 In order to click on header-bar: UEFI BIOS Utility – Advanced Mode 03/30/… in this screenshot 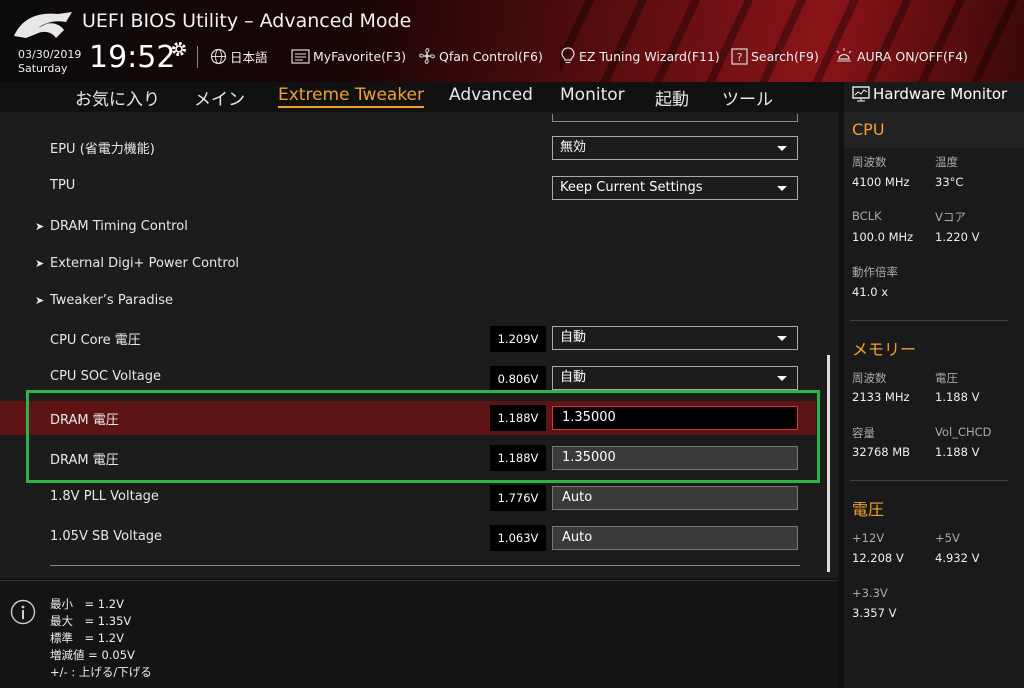, I will do `click(512, 41)`.